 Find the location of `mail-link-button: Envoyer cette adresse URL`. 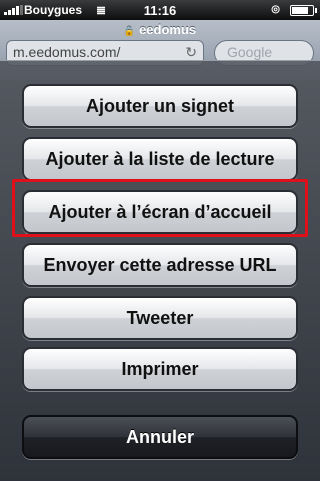

mail-link-button: Envoyer cette adresse URL is located at coordinates (160, 265).